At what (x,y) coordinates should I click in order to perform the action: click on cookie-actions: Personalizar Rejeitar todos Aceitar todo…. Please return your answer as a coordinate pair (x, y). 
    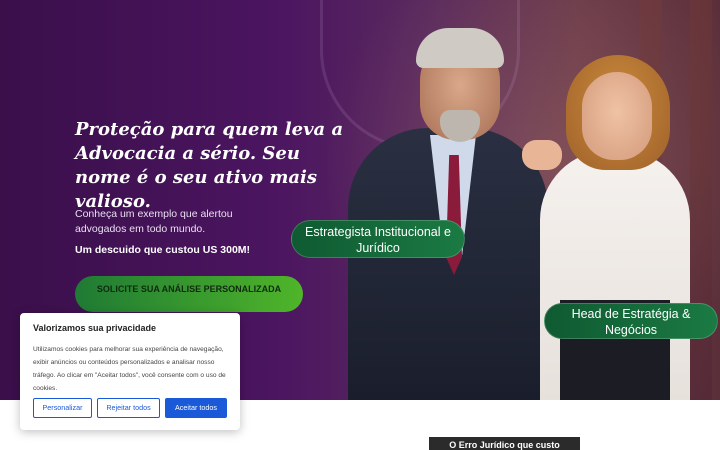
    Looking at the image, I should click on (130, 408).